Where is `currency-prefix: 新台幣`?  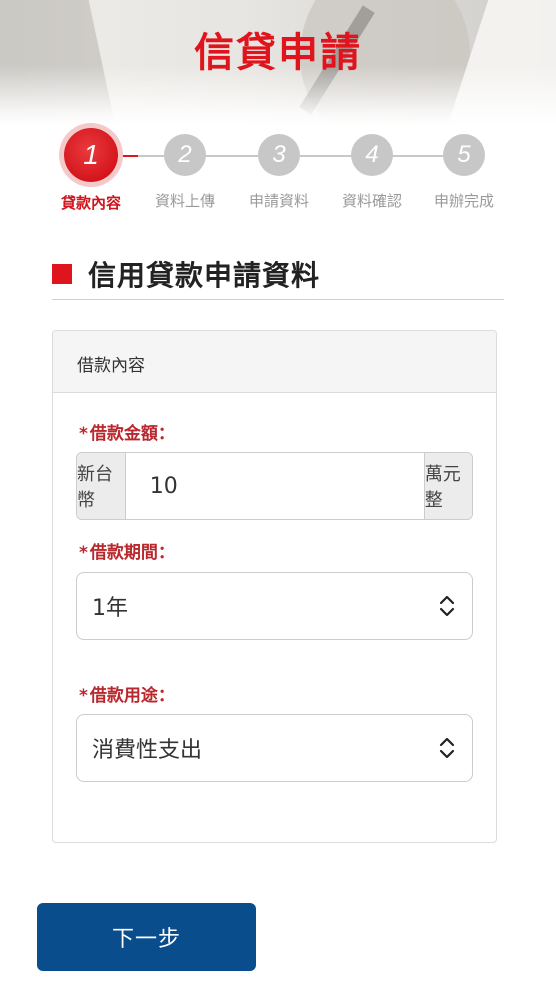 currency-prefix: 新台幣 is located at coordinates (101, 486).